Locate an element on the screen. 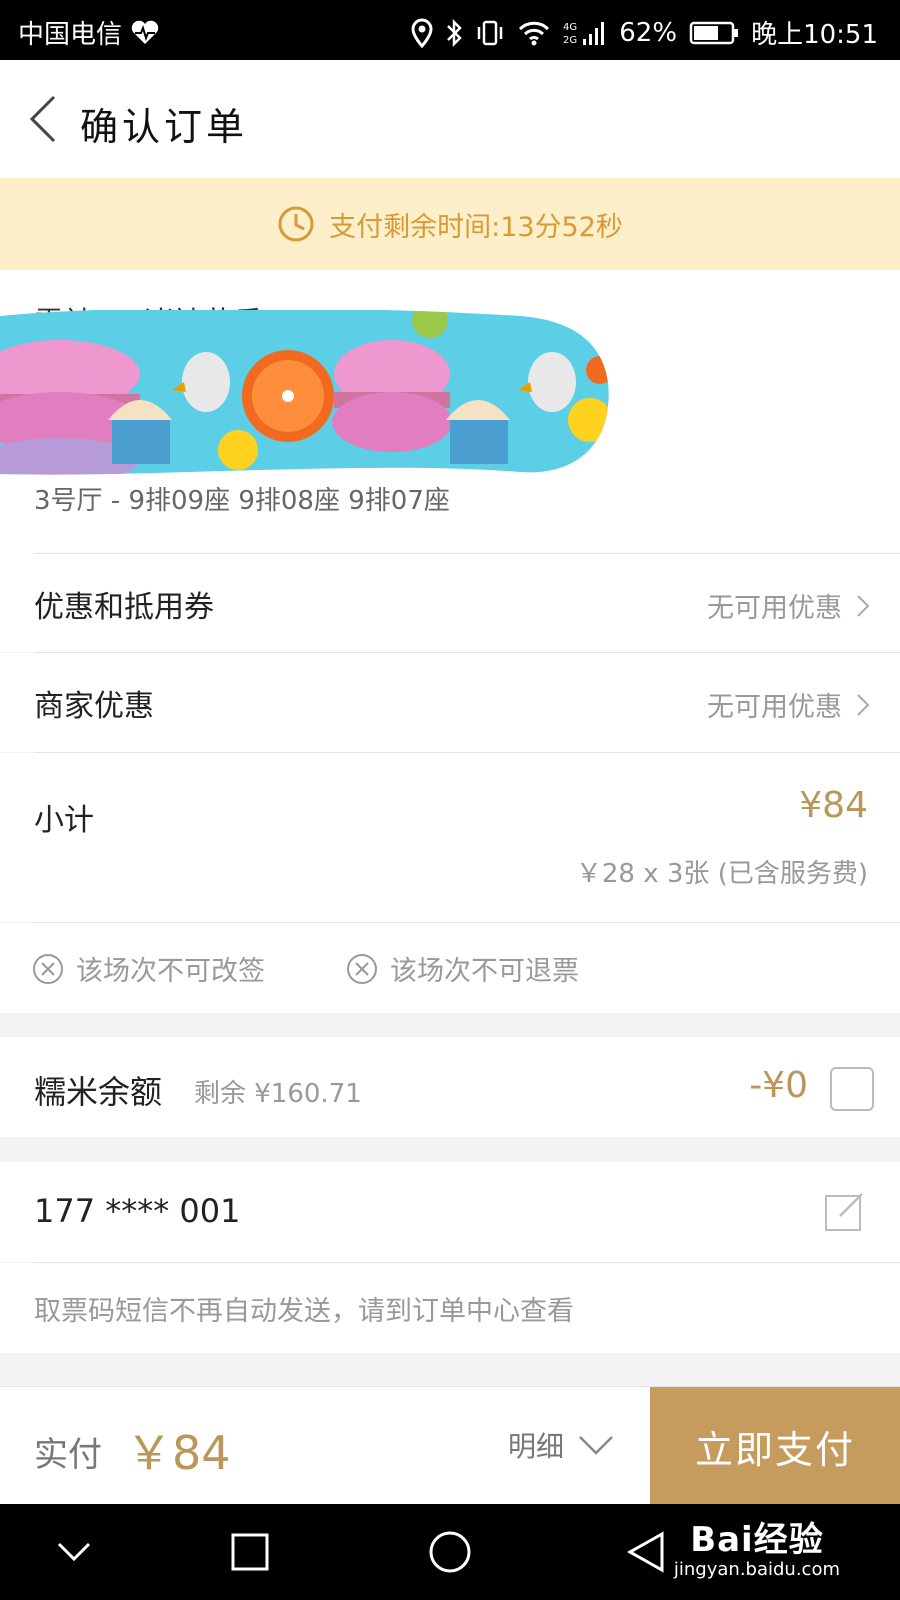 The image size is (900, 1600). ticket-policy-row: 该场次不可改签 该场次不可退票 is located at coordinates (450, 968).